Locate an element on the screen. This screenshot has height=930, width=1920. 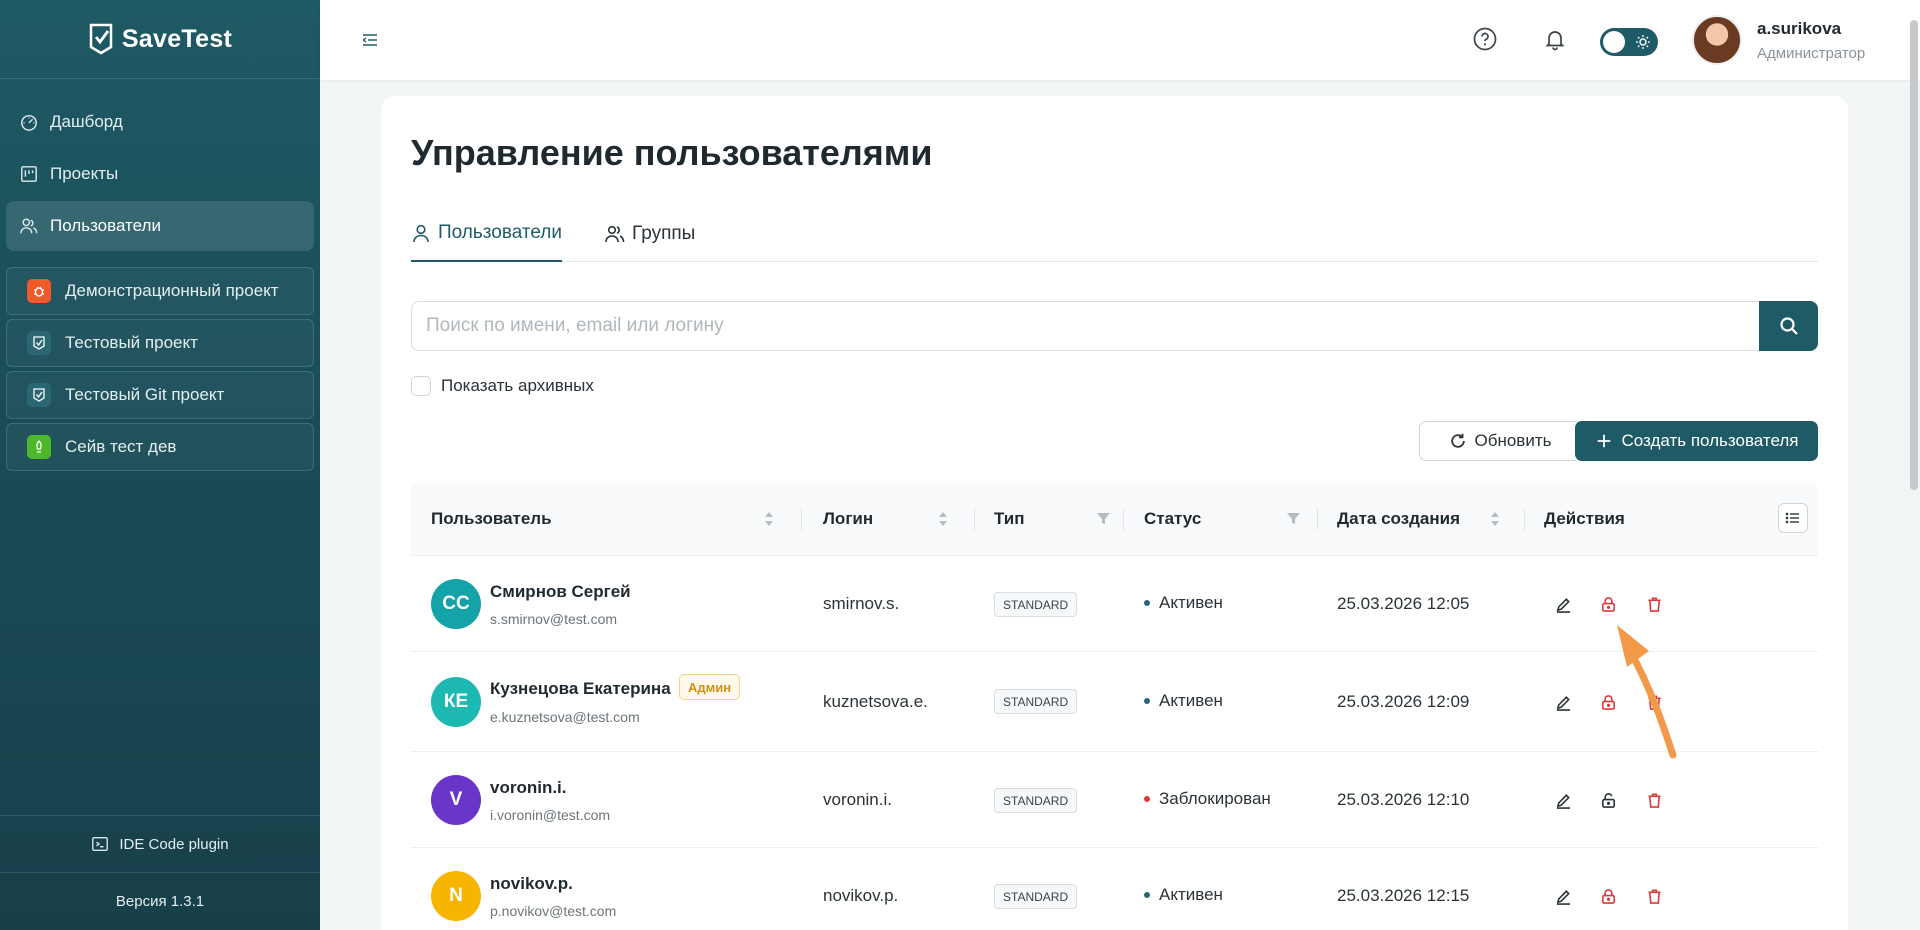
page-title: Управление пользователями is located at coordinates (672, 152).